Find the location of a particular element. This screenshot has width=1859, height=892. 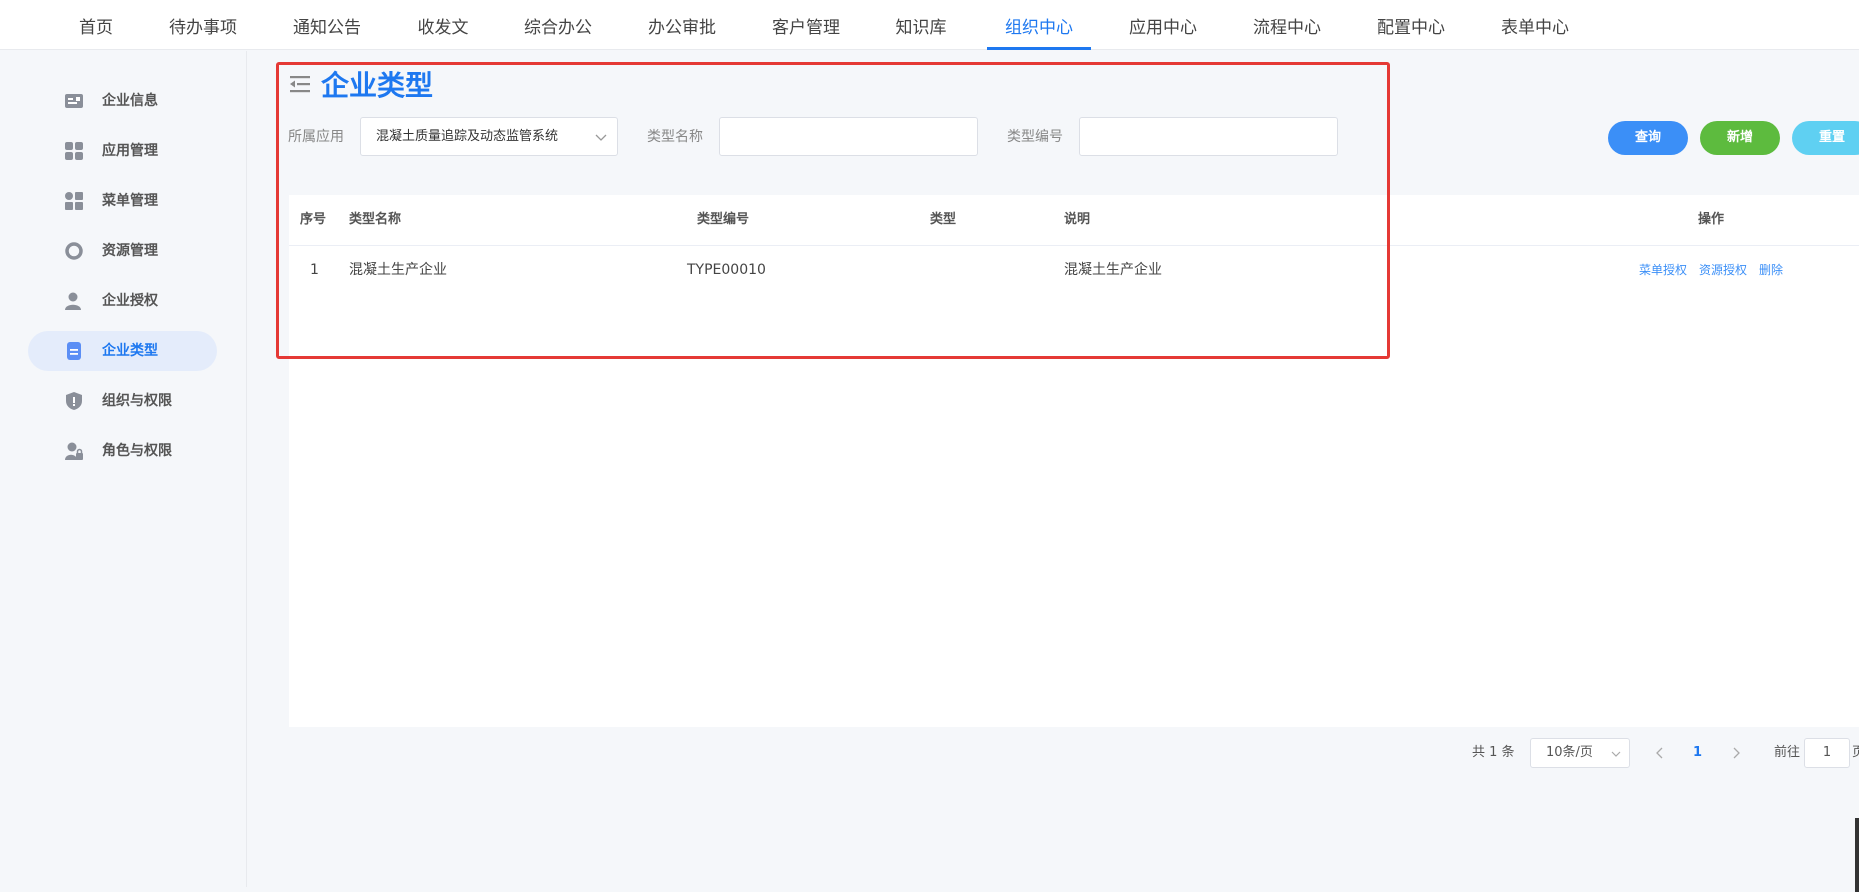

nav-app-center: 应用中心 is located at coordinates (1163, 25).